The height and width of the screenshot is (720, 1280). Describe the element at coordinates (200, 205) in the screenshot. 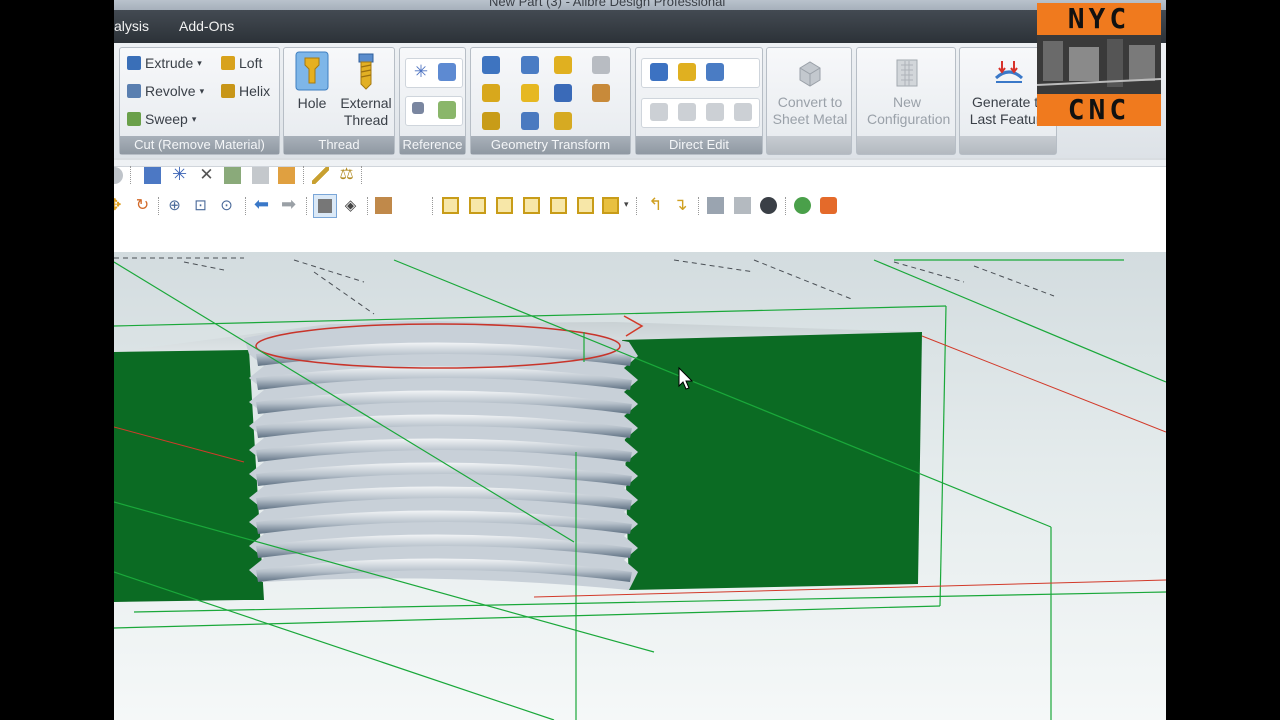

I see `zoom-window-icon: ⊡` at that location.